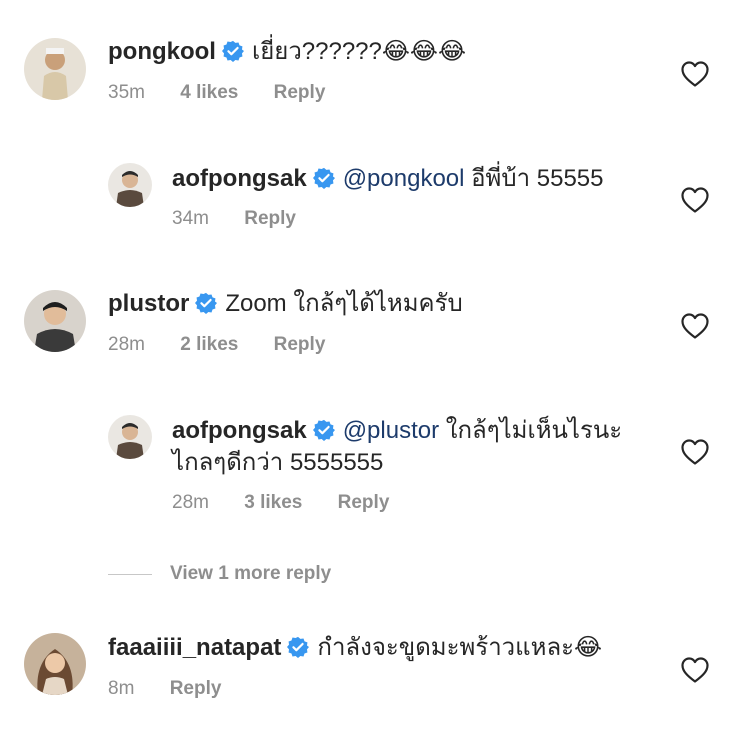  I want to click on comment-username: plustor, so click(148, 303).